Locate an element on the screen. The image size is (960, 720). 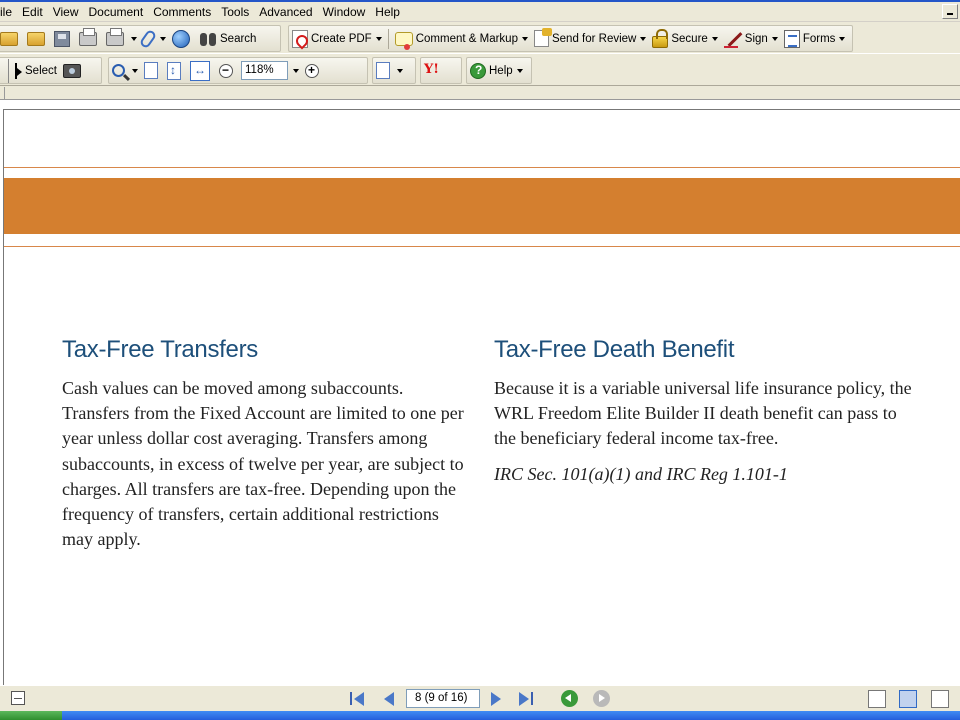
create-pdf-button: Create PDF is located at coordinates (337, 39).